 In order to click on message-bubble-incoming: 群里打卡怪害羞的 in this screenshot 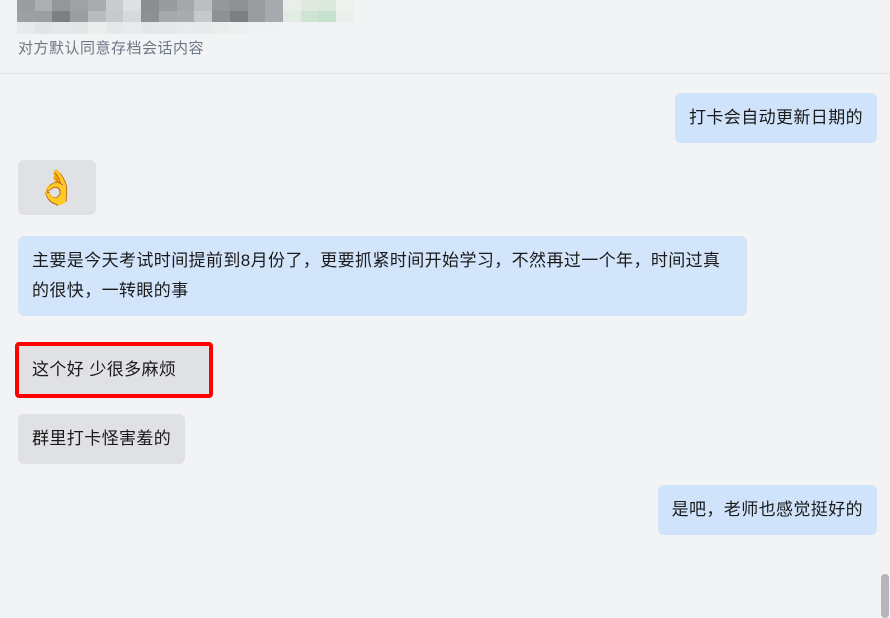, I will do `click(102, 439)`.